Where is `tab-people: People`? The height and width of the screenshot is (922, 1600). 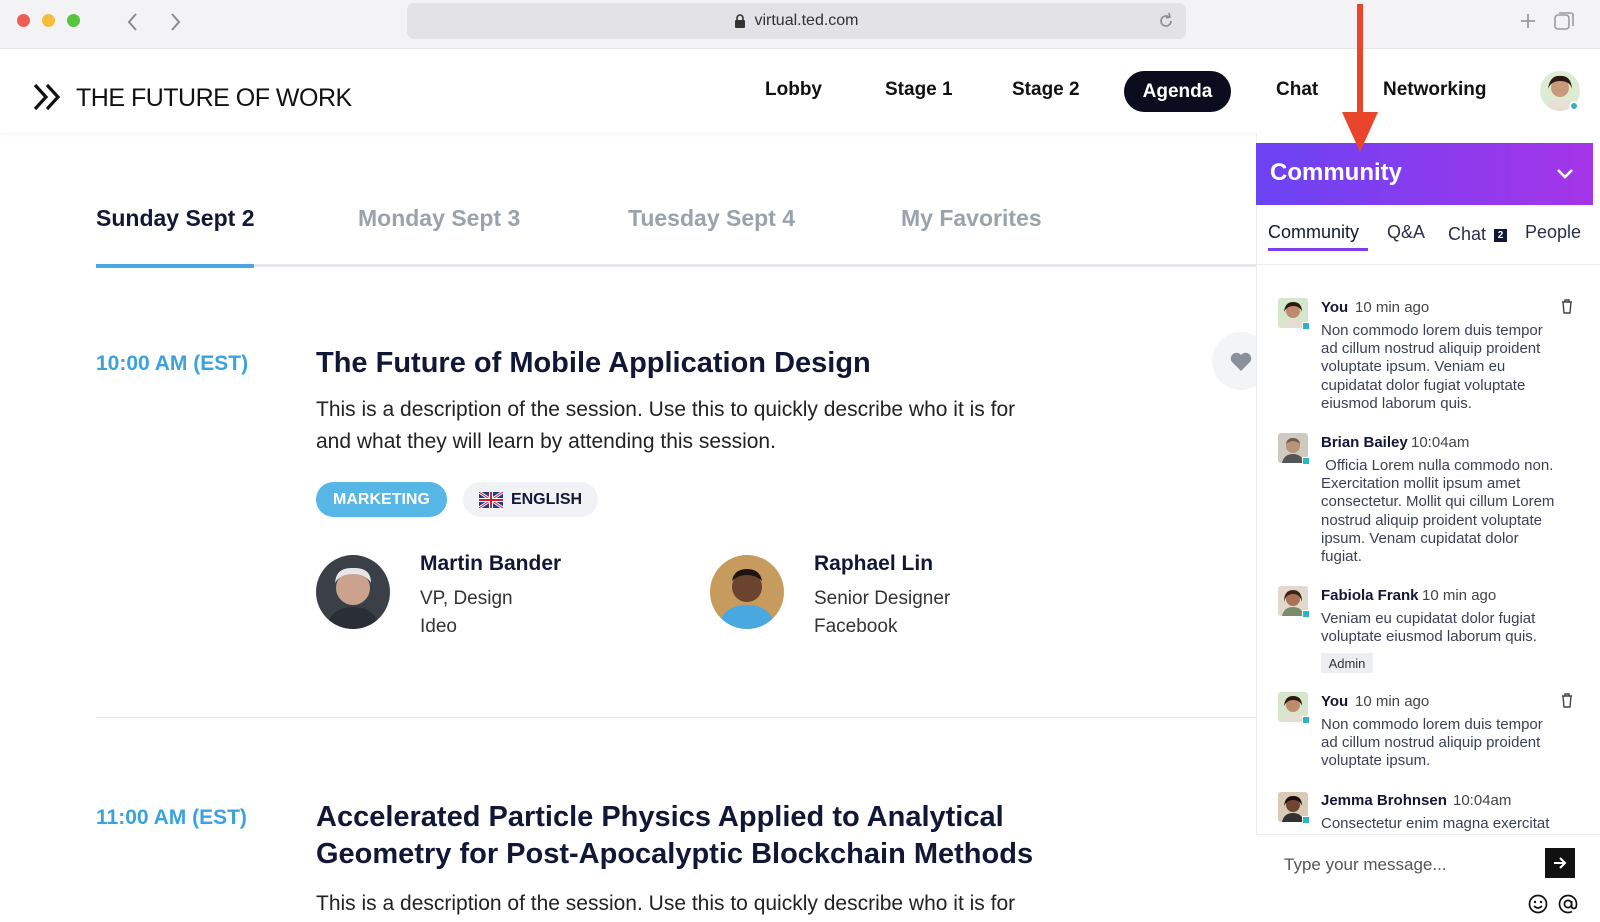 tab-people: People is located at coordinates (1553, 232).